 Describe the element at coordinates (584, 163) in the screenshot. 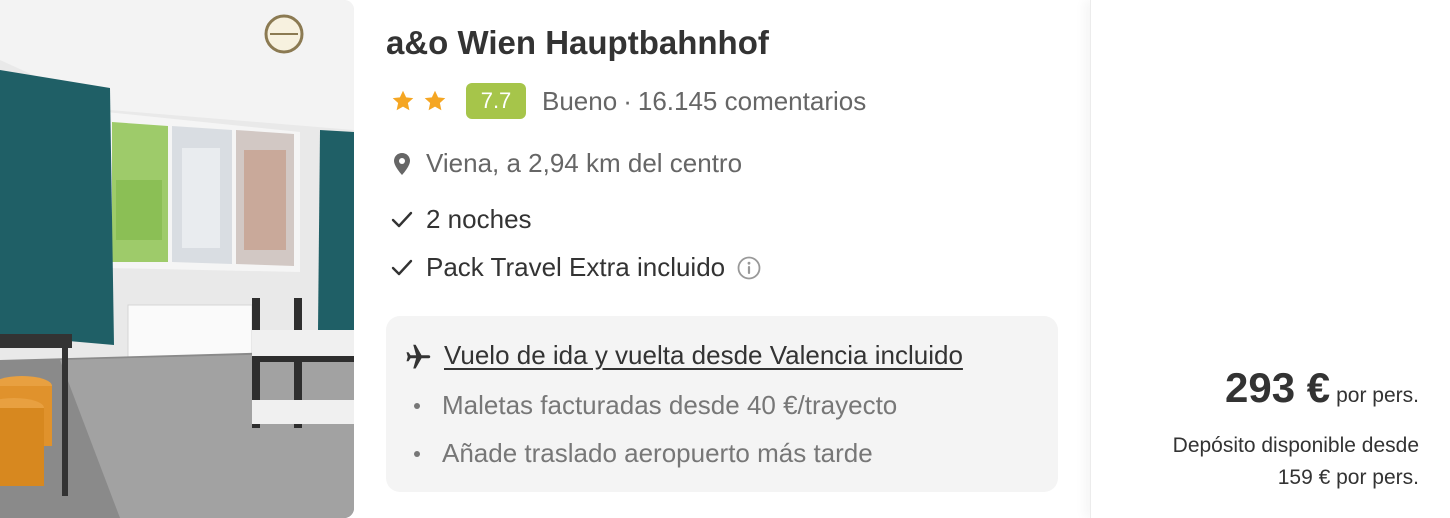

I see `location-text: Viena, a 2,94 km del centro` at that location.